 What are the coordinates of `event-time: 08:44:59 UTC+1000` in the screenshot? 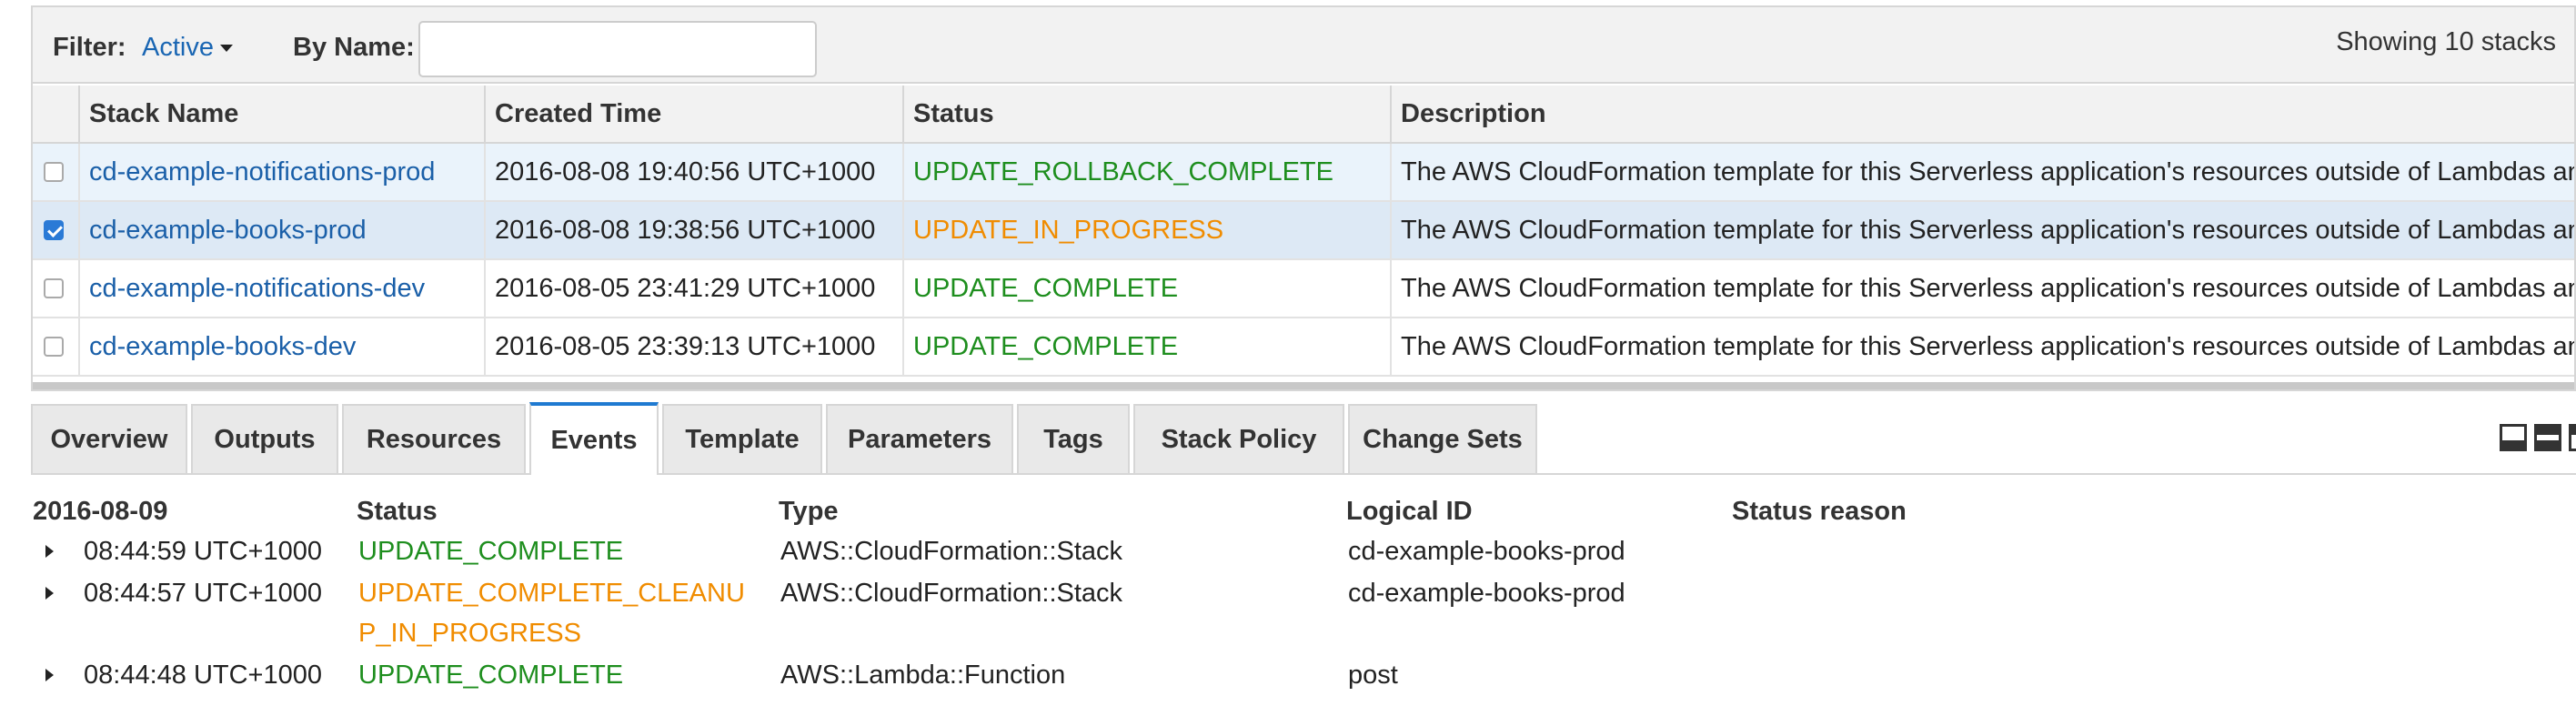 It's located at (203, 551).